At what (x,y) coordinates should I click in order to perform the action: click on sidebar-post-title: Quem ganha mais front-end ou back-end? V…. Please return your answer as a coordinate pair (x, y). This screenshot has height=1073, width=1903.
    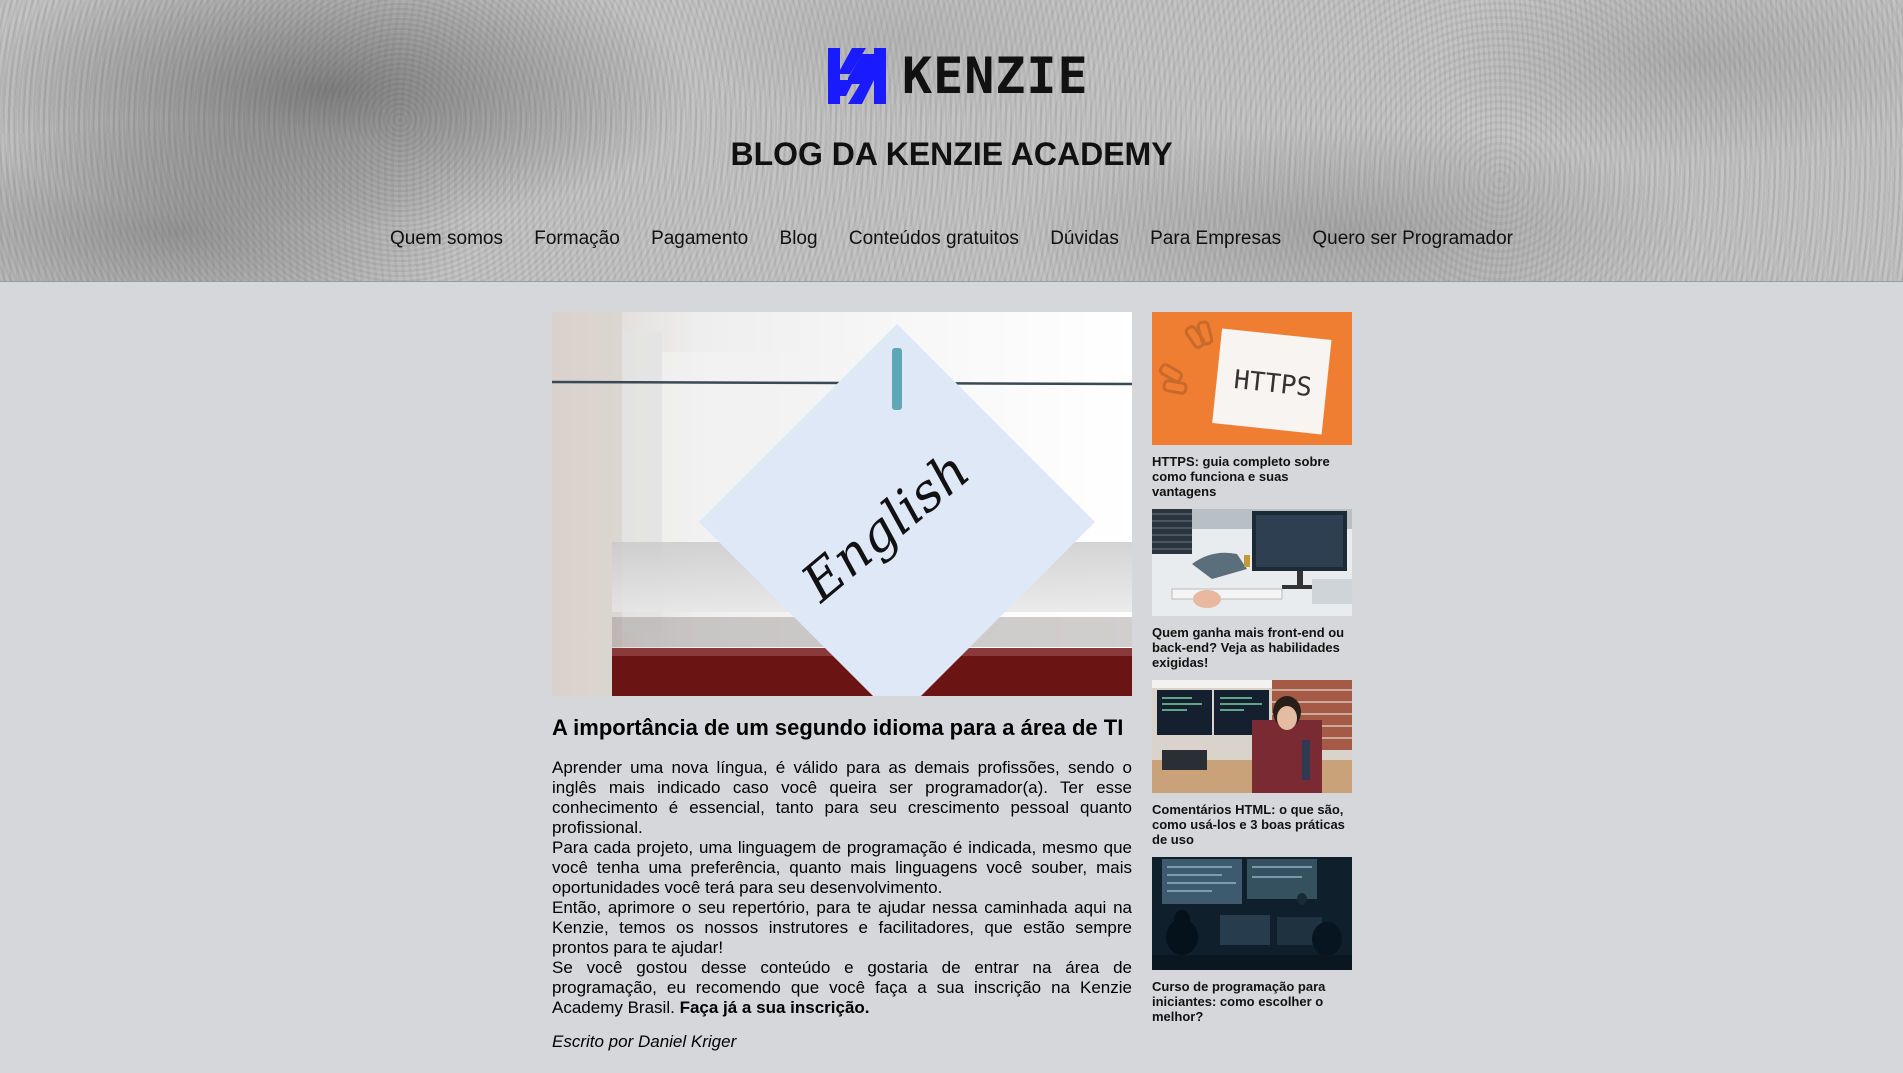
    Looking at the image, I should click on (1248, 647).